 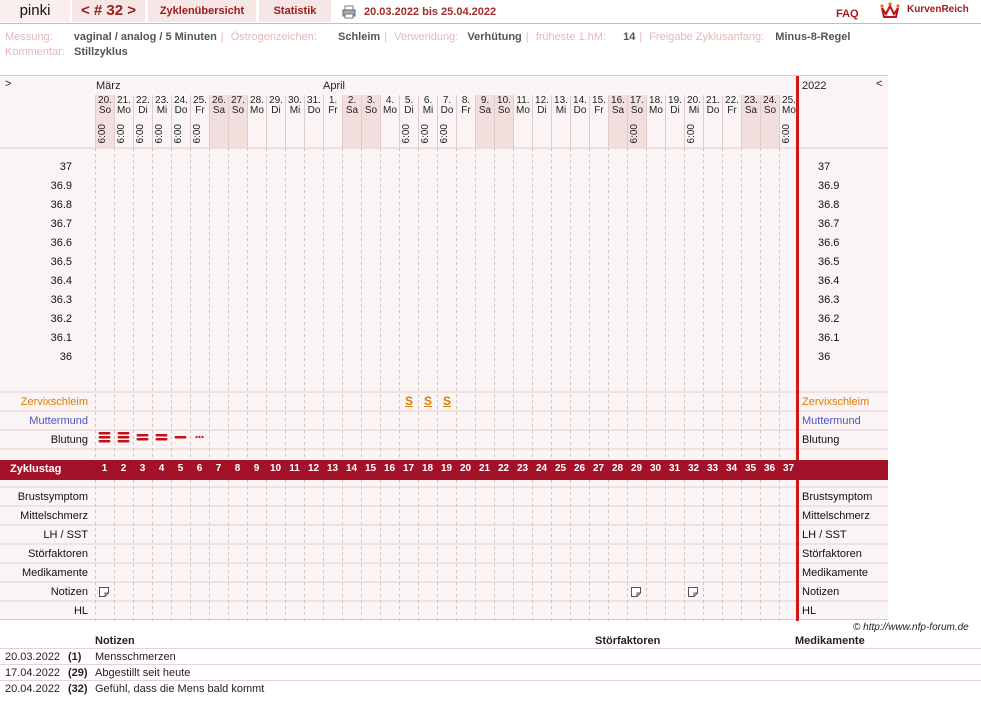 I want to click on temp-label-right: 36.7, so click(x=829, y=224).